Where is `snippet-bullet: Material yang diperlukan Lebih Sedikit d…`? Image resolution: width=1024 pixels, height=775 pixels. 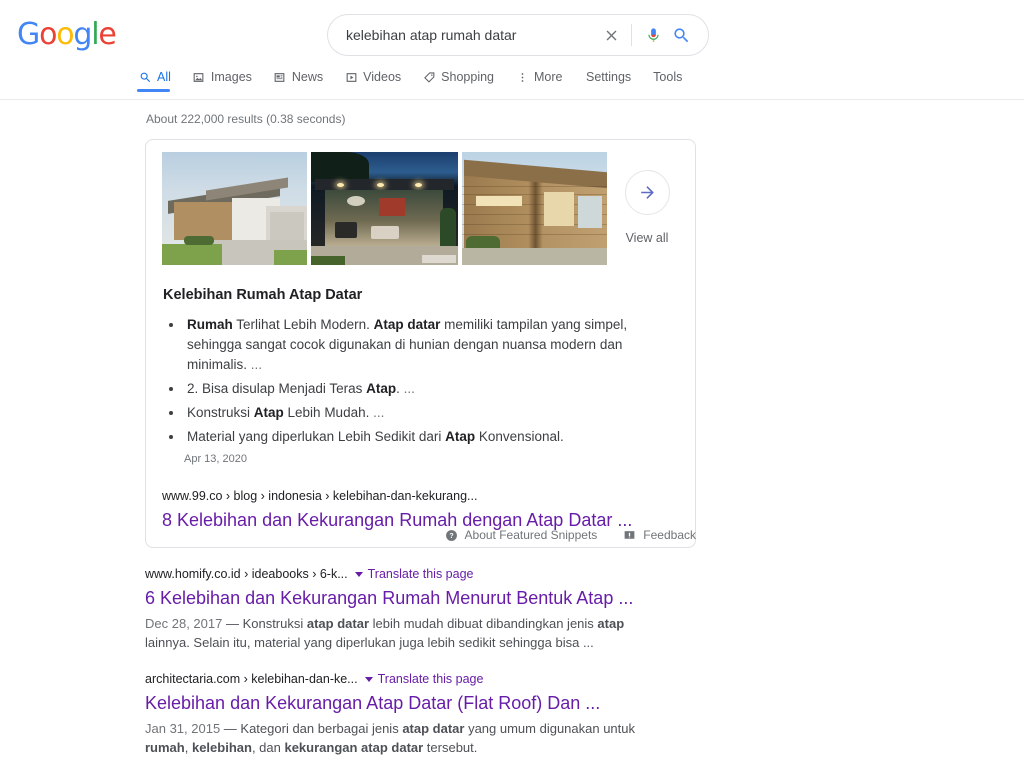 snippet-bullet: Material yang diperlukan Lebih Sedikit d… is located at coordinates (431, 437).